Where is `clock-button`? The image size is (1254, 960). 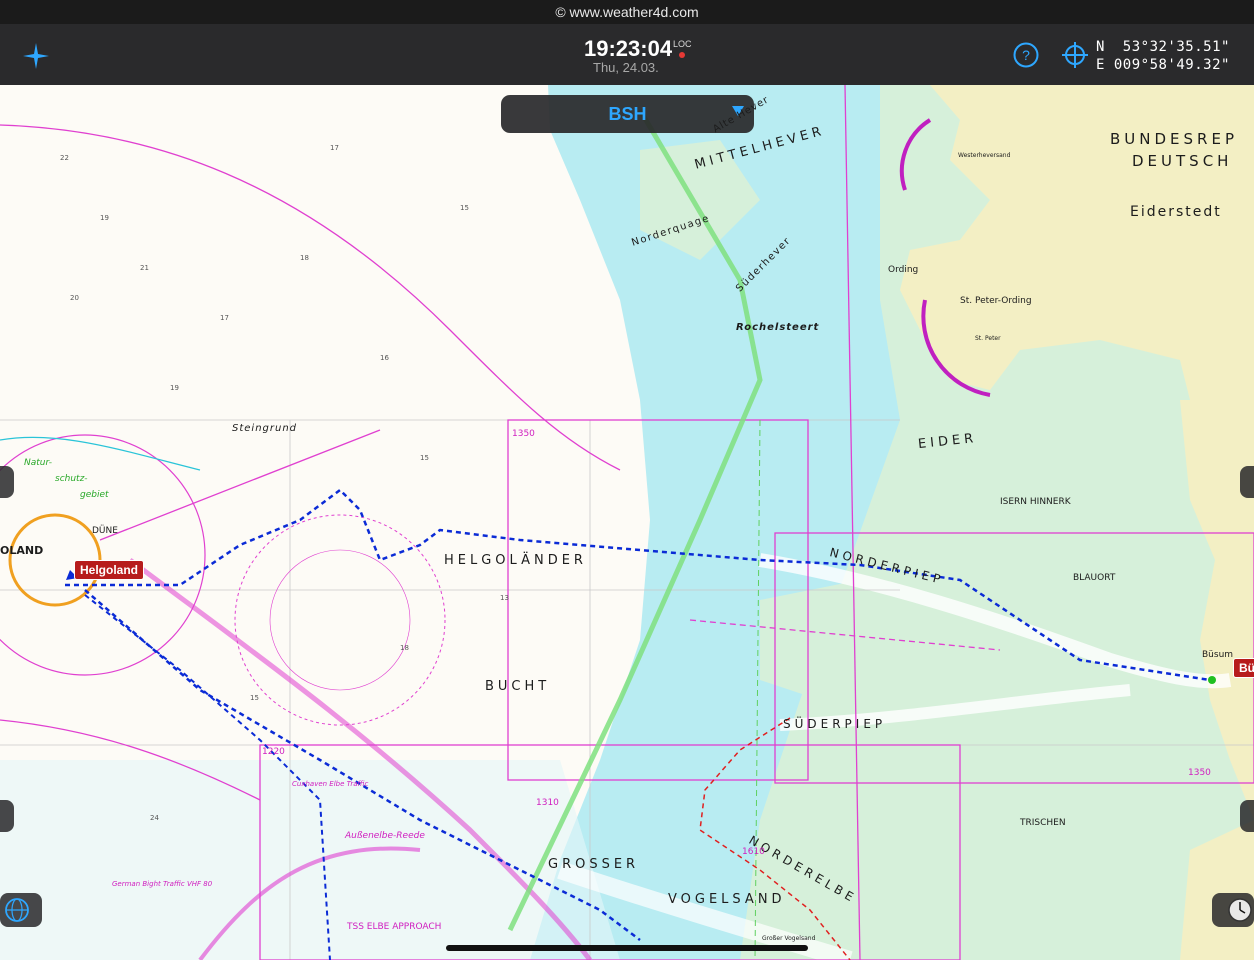 clock-button is located at coordinates (1233, 910).